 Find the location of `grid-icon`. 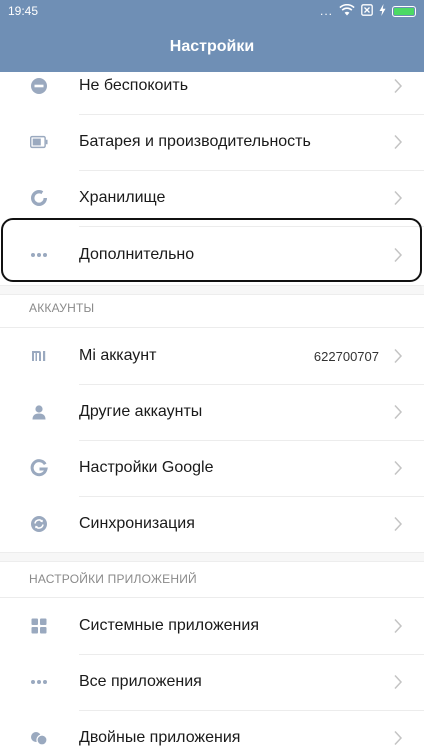

grid-icon is located at coordinates (39, 626).